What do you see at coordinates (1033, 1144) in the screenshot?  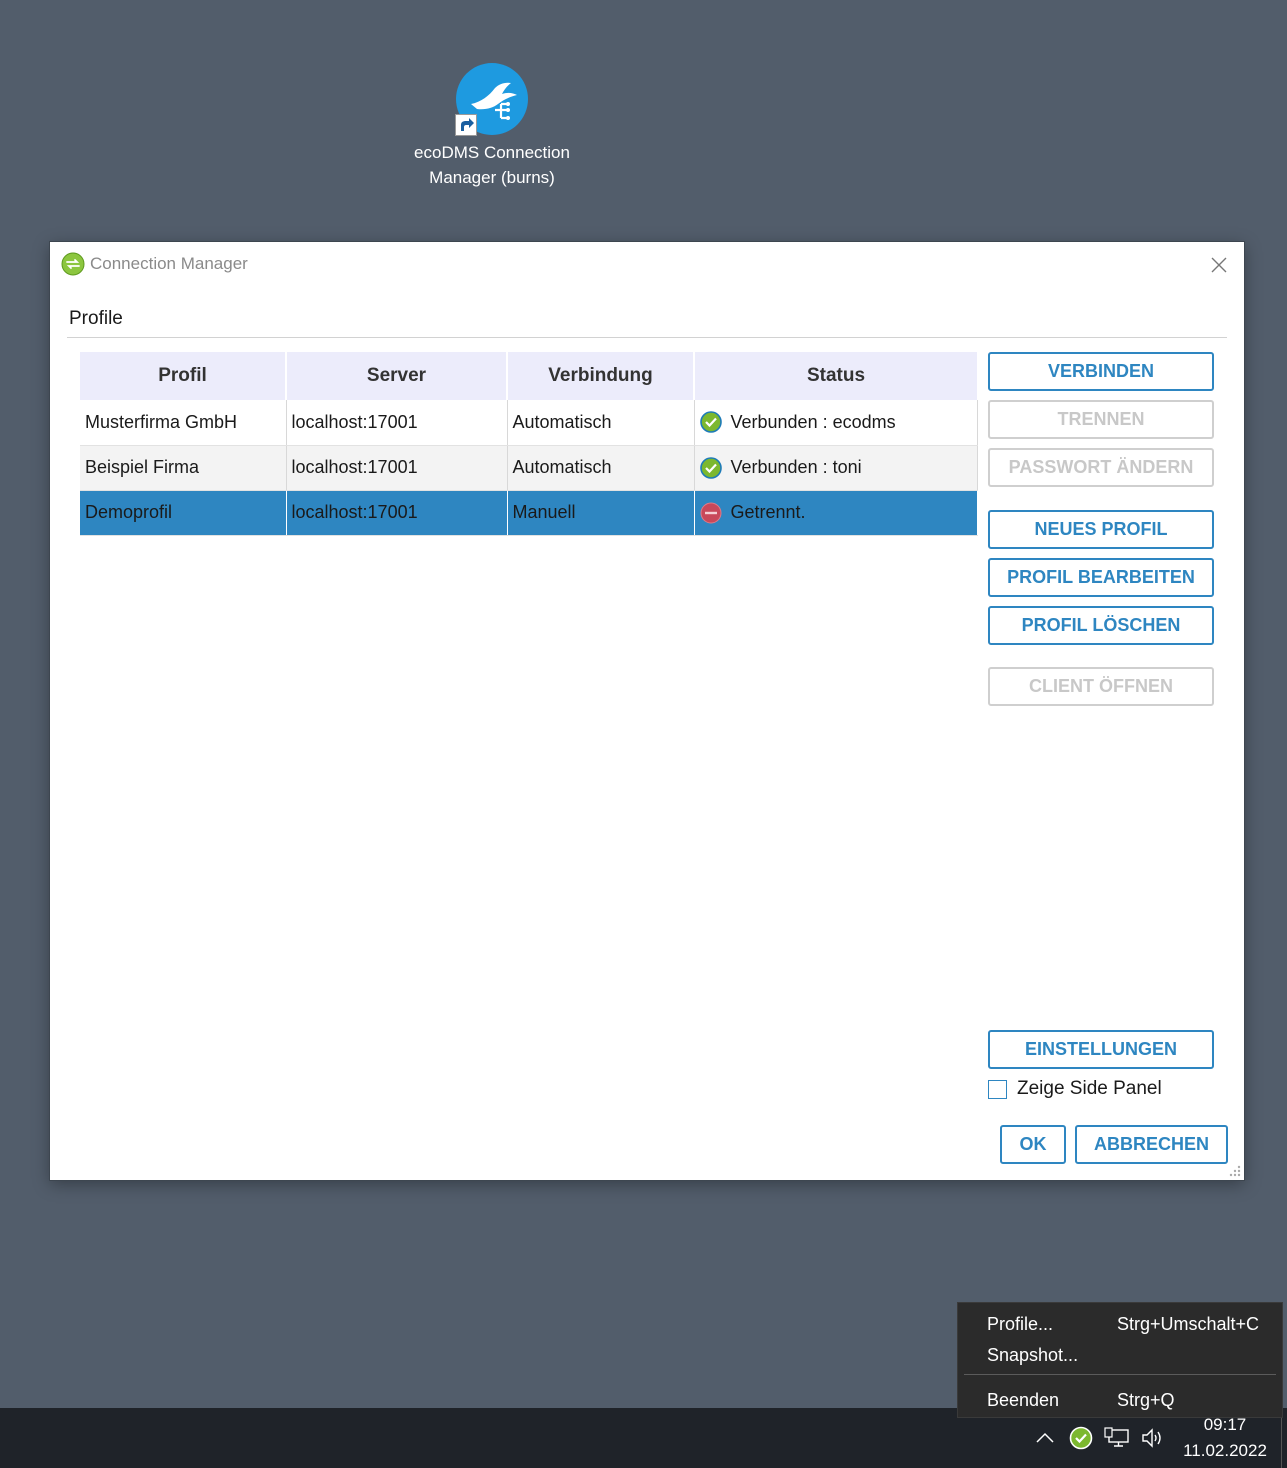 I see `ok-button: OK` at bounding box center [1033, 1144].